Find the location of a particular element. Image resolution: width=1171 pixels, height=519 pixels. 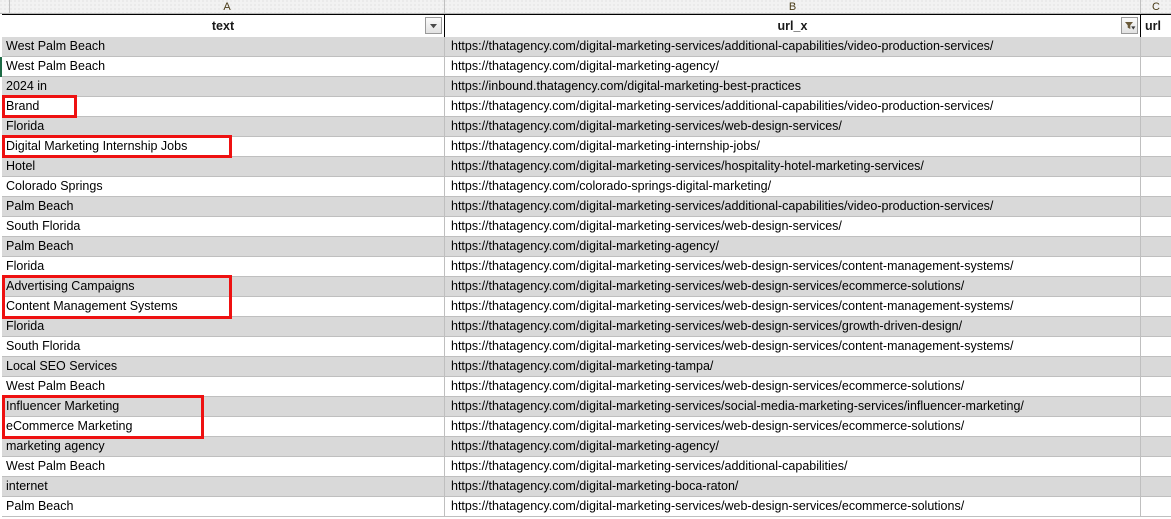

cell-text: Digital Marketing Internship Jobs is located at coordinates (223, 147).